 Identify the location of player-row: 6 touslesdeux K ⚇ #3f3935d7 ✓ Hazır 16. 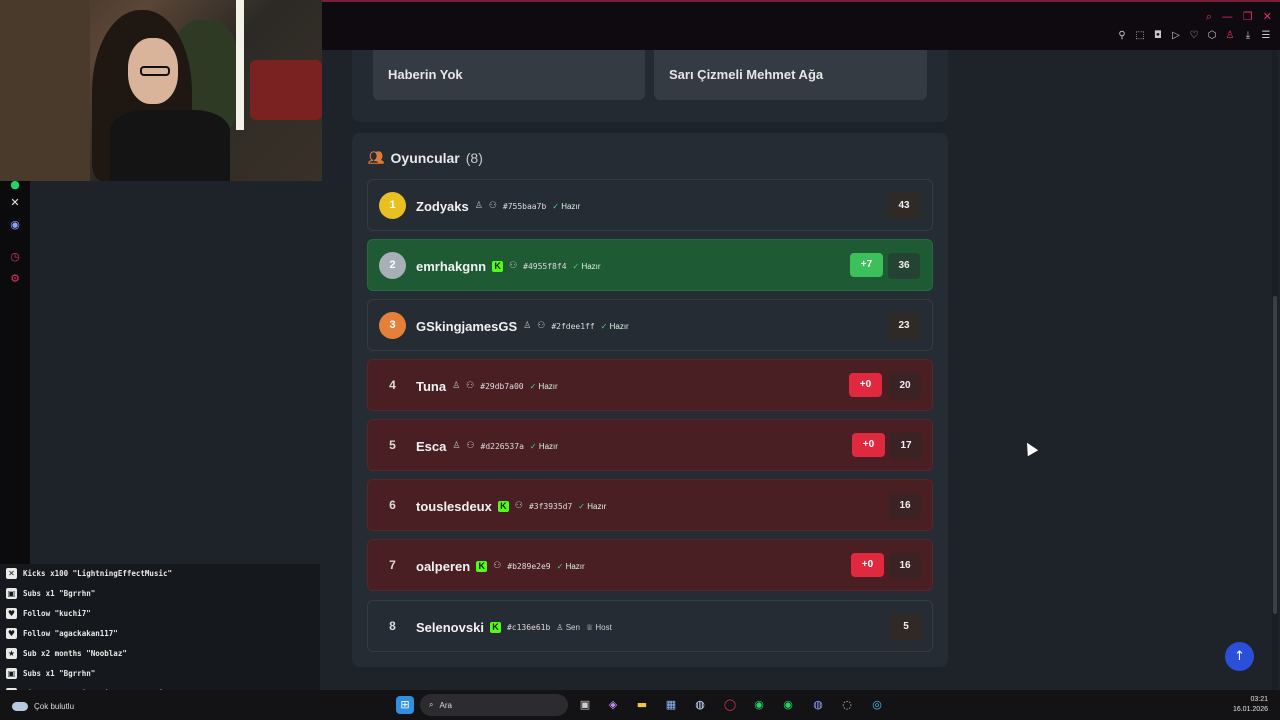
(650, 505).